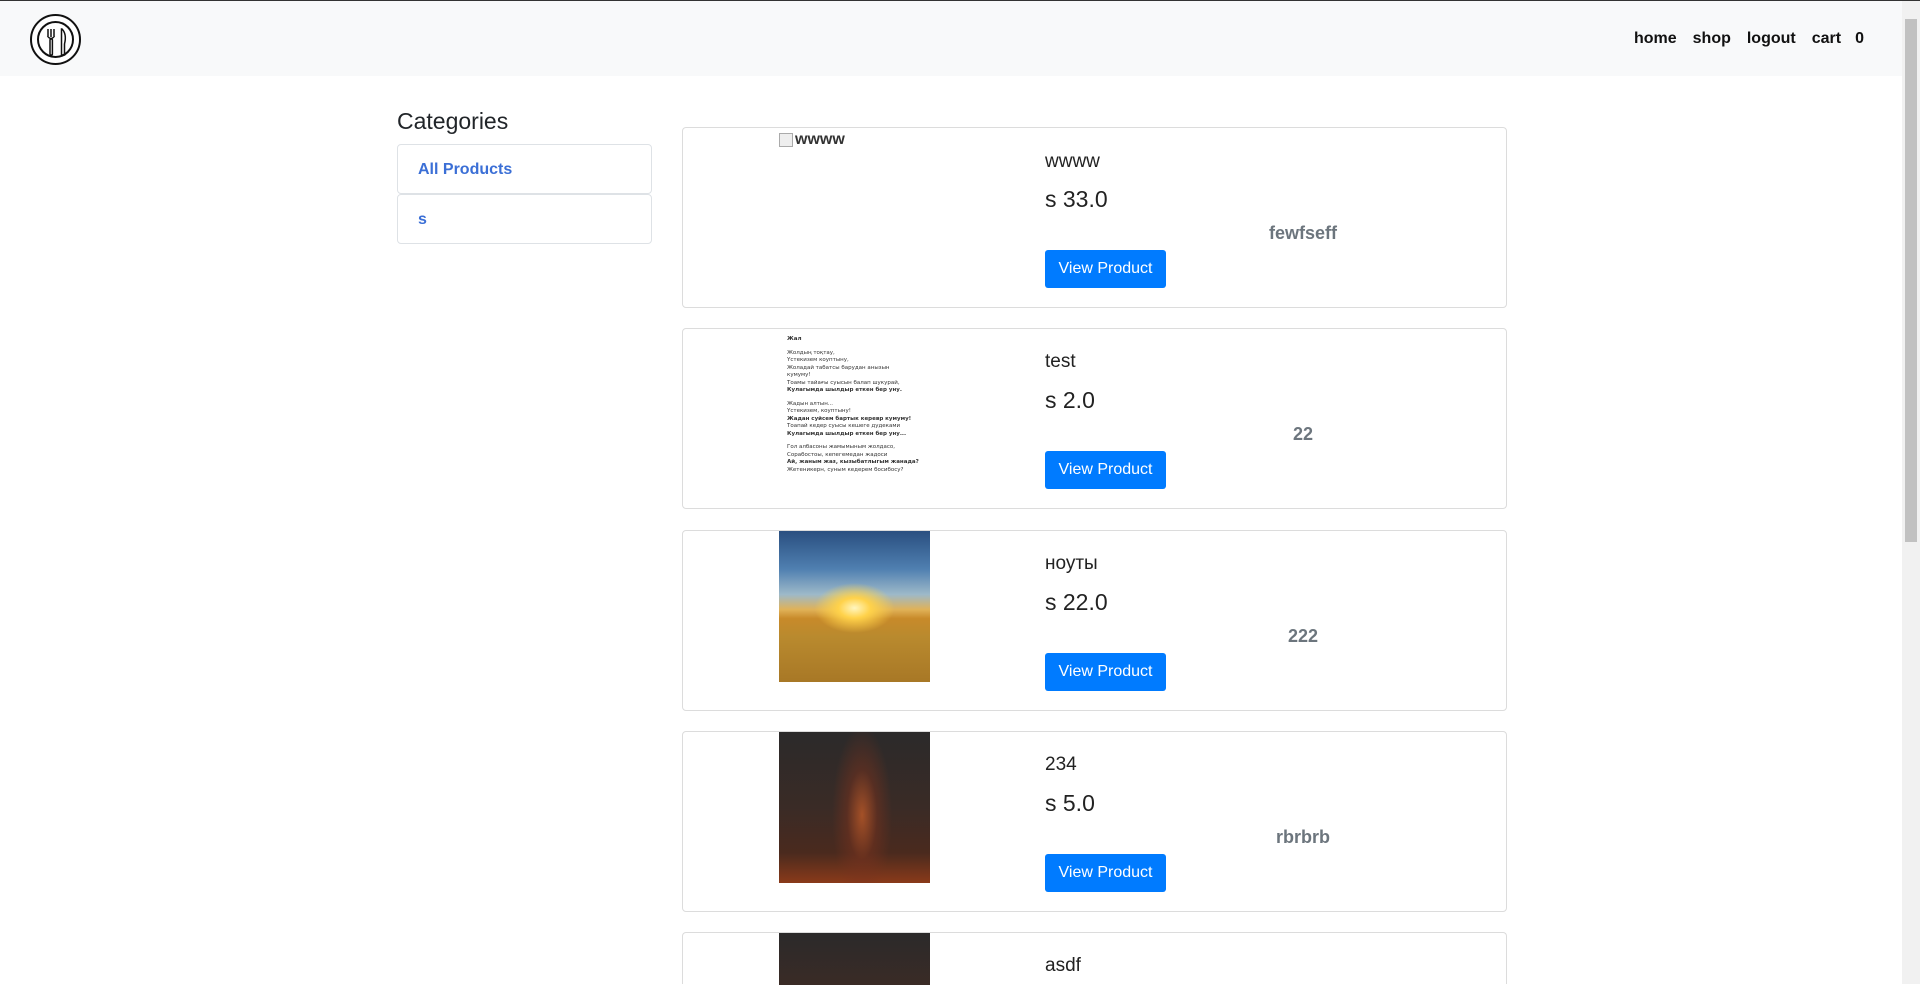 This screenshot has width=1920, height=985. Describe the element at coordinates (786, 140) in the screenshot. I see `broken-image-icon` at that location.